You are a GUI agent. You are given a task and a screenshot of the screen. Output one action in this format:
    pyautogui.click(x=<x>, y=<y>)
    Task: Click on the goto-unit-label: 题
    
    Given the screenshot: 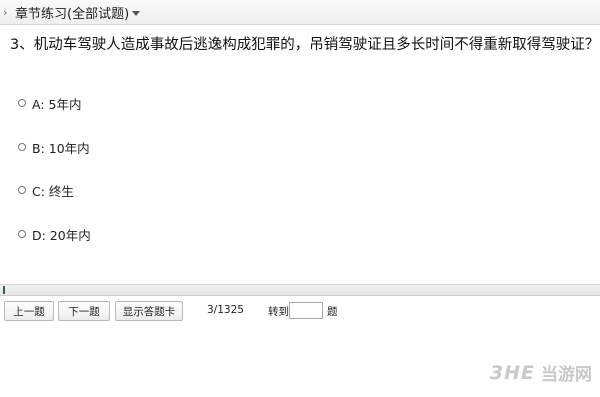 What is the action you would take?
    pyautogui.click(x=332, y=312)
    